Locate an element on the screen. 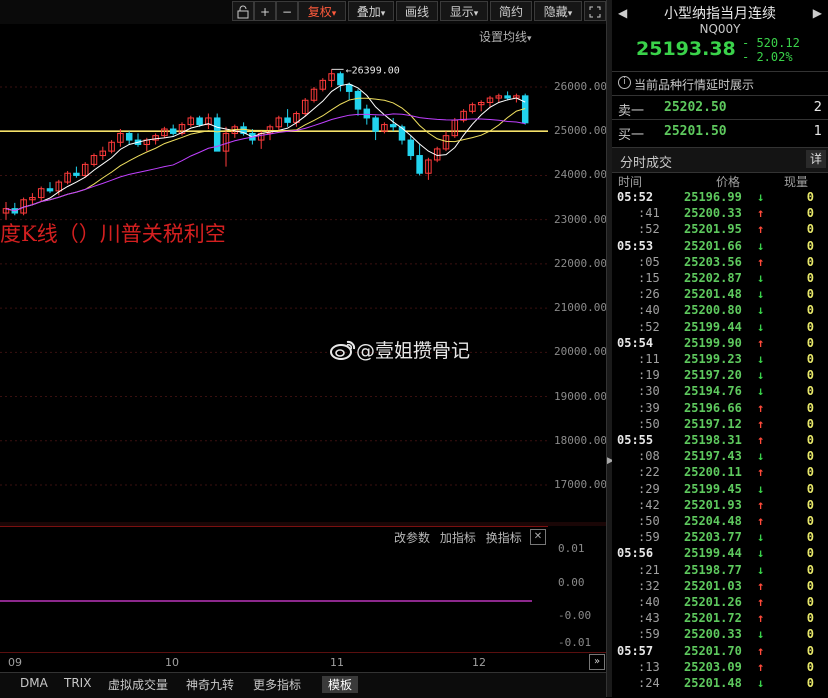 Image resolution: width=828 pixels, height=698 pixels. overlay-button: 叠加▾ is located at coordinates (371, 11).